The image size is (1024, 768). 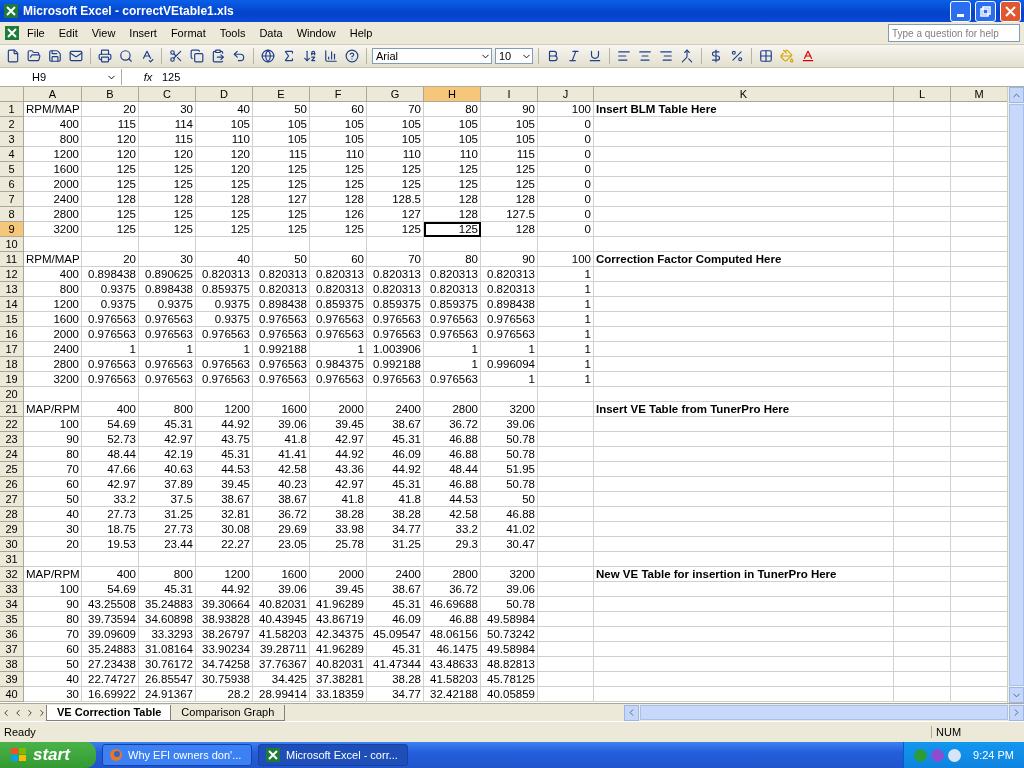 What do you see at coordinates (12, 289) in the screenshot?
I see `row-header: 13` at bounding box center [12, 289].